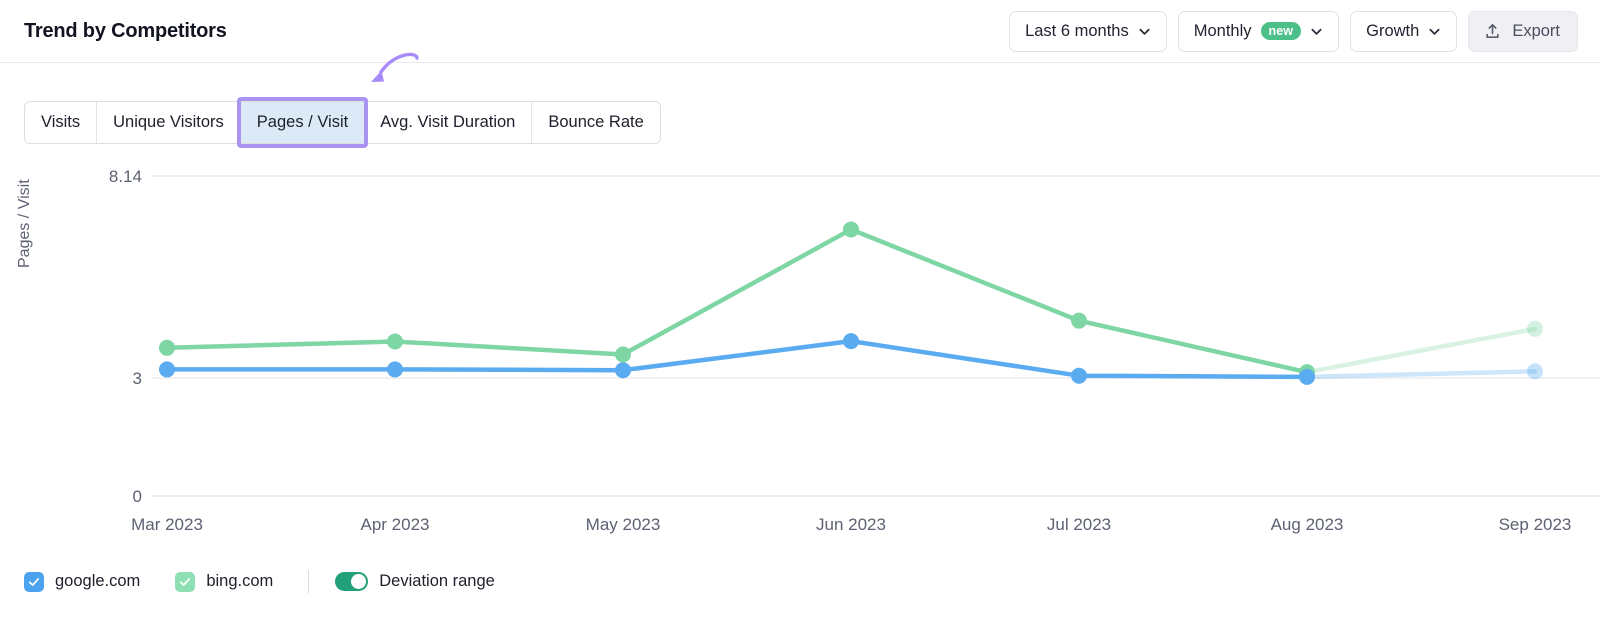  I want to click on granularity-label: Monthly, so click(1222, 30).